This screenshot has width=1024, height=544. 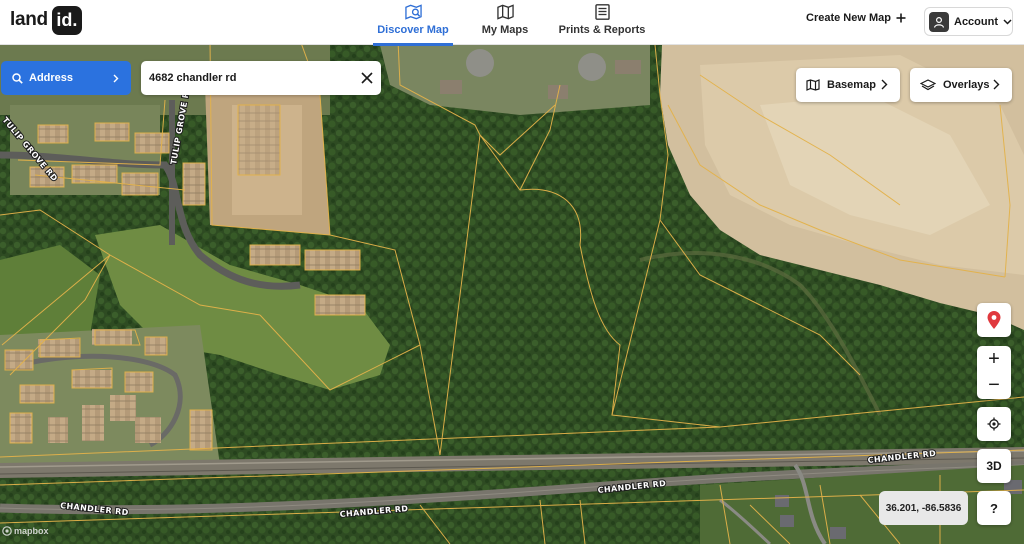 I want to click on chevron-down-icon, so click(x=1007, y=21).